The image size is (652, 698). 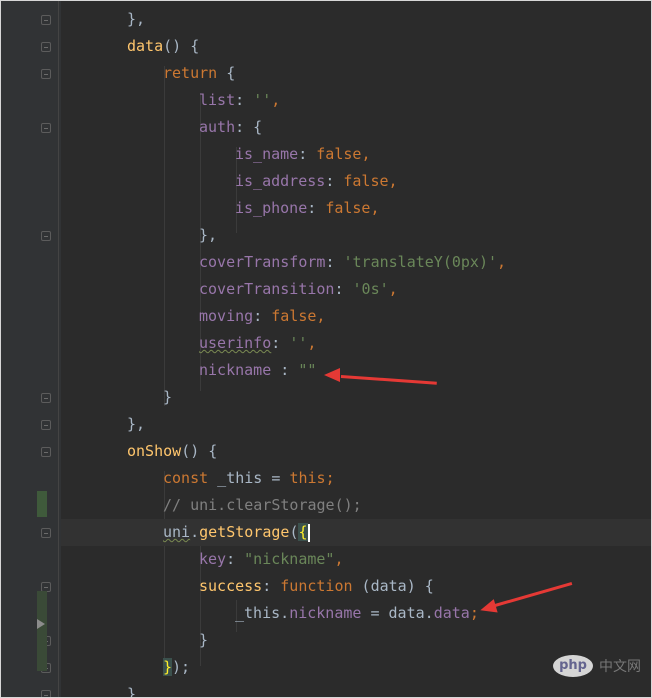 I want to click on code-line: userinfo: '',, so click(x=258, y=343).